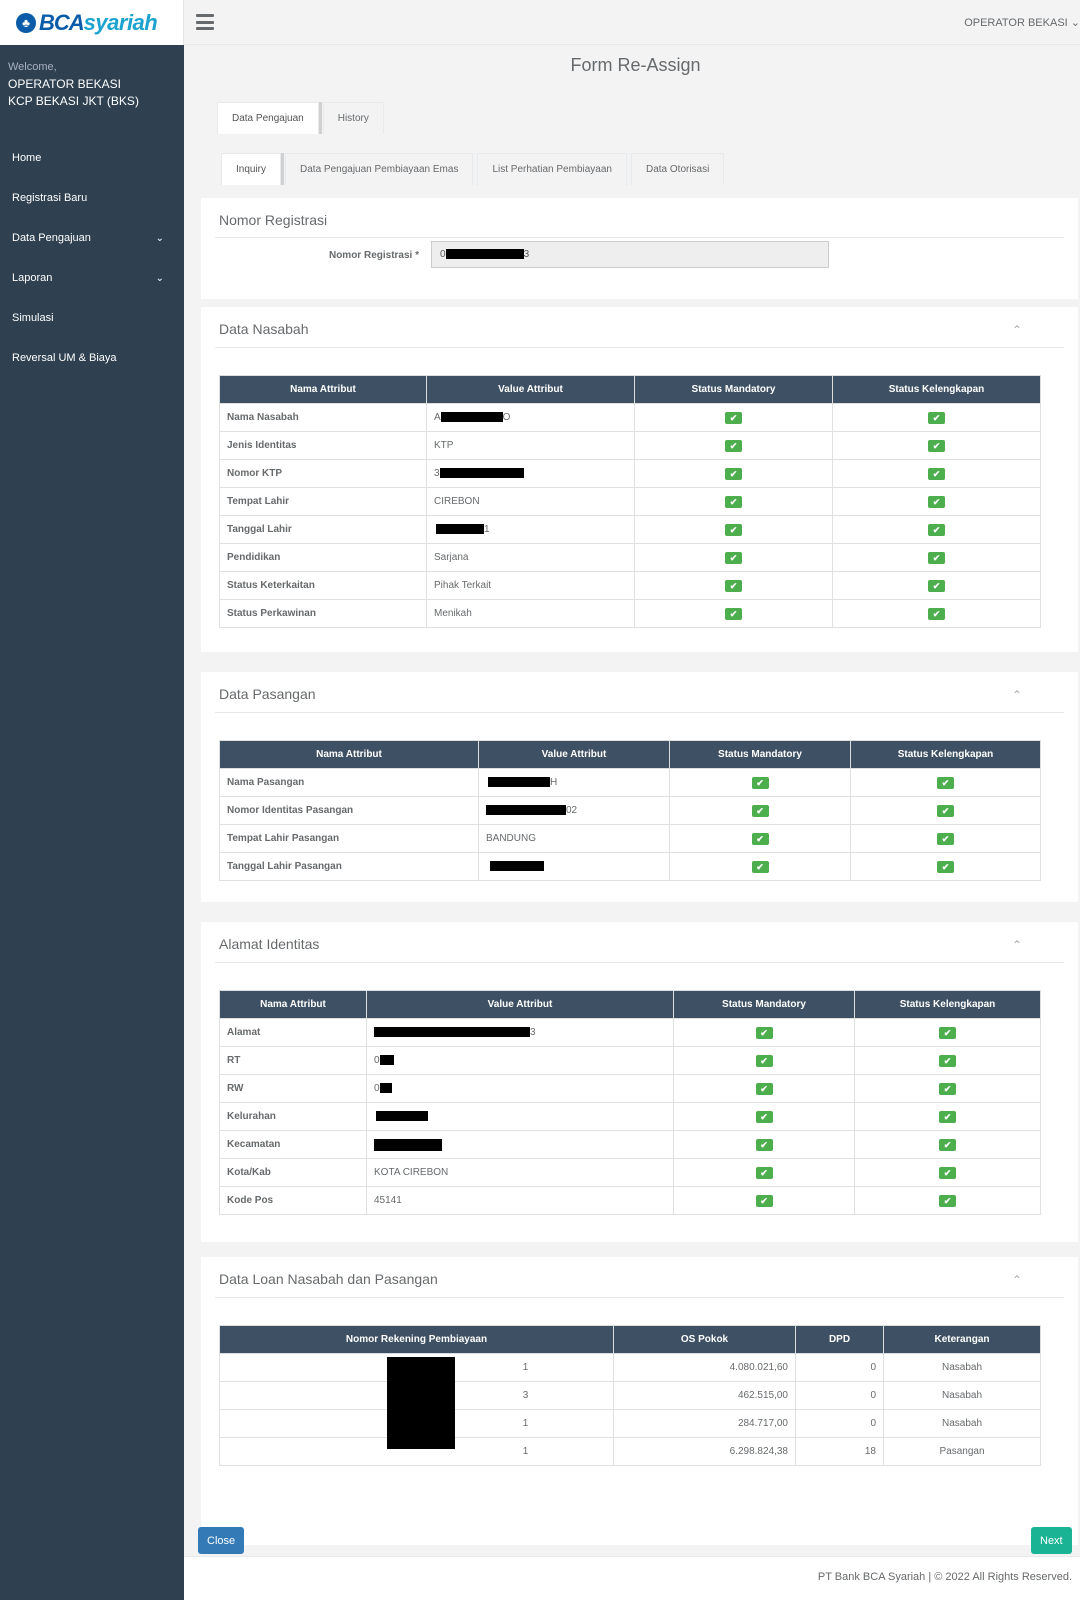 Image resolution: width=1080 pixels, height=1600 pixels. I want to click on attr-value: CIREBON, so click(530, 501).